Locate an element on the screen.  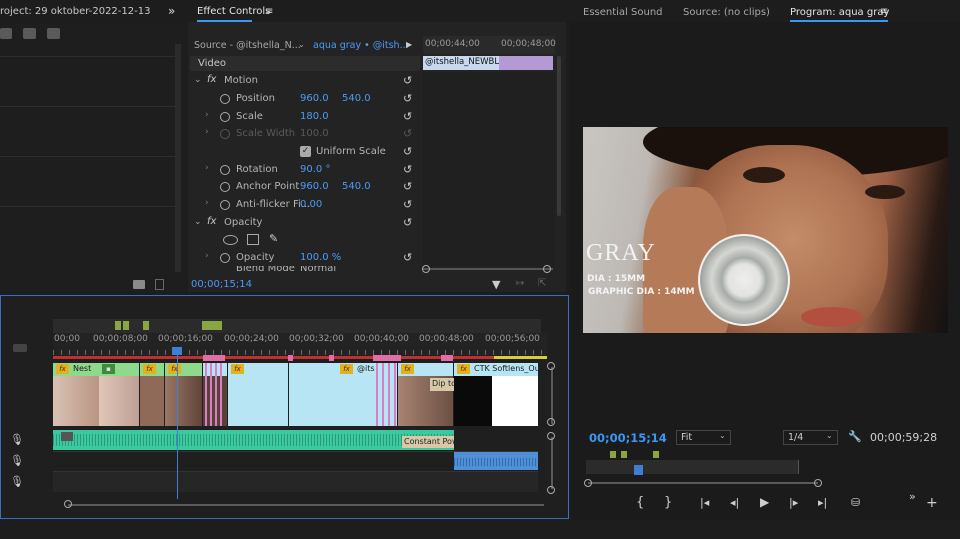
program-playhead is located at coordinates (638, 470).